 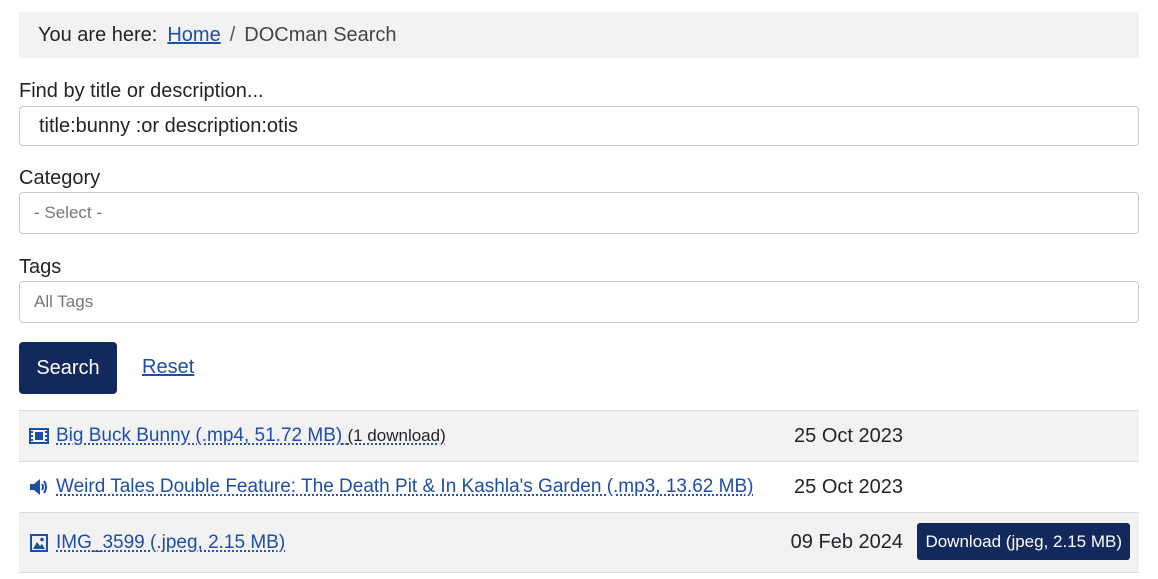 What do you see at coordinates (193, 35) in the screenshot?
I see `breadcrumb-home-link: Home` at bounding box center [193, 35].